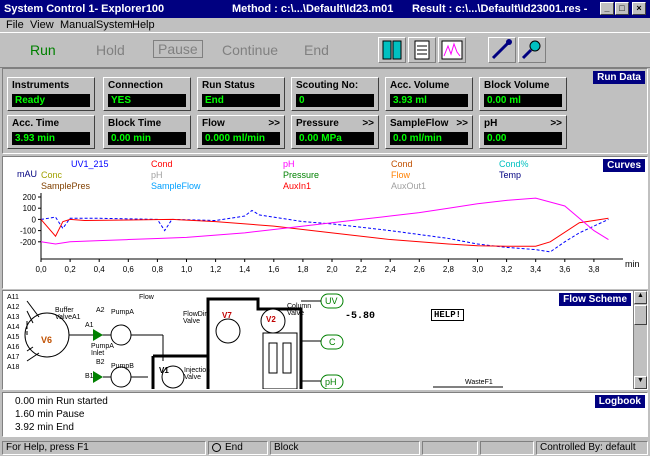  Describe the element at coordinates (13, 317) in the screenshot. I see `port-label: A13` at that location.